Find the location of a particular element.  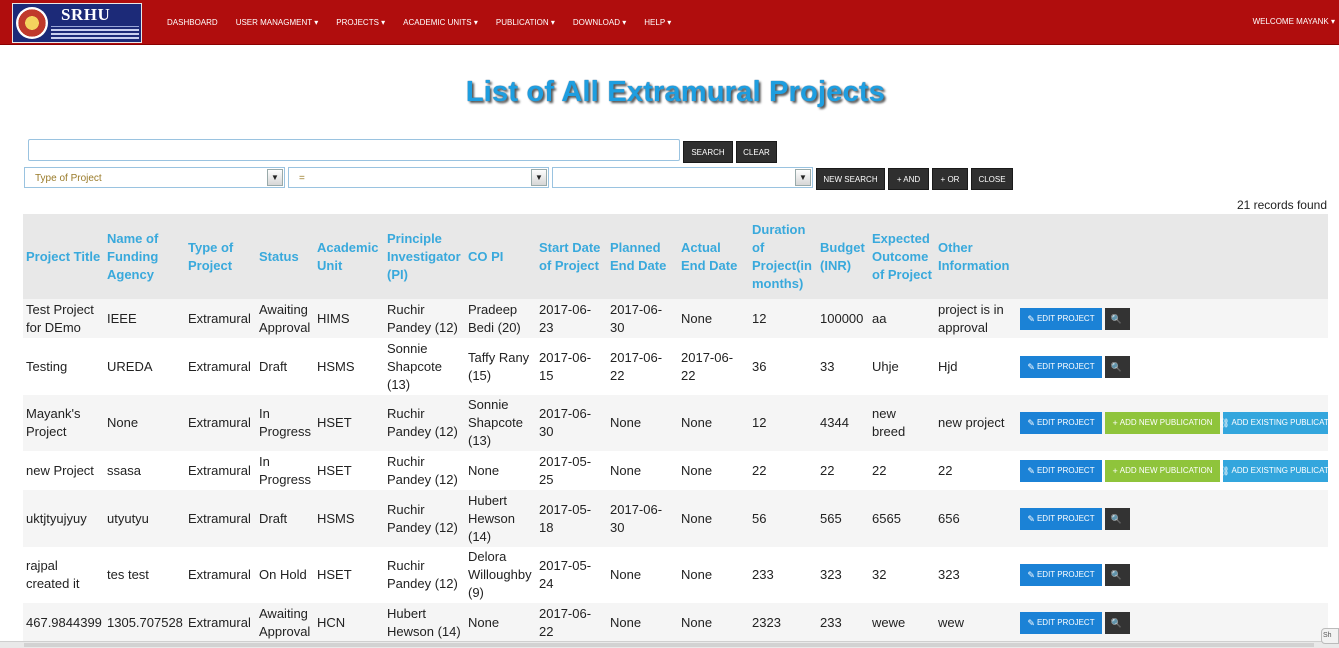

table-cell: Sonnie Shapcote (13) is located at coordinates (500, 423).